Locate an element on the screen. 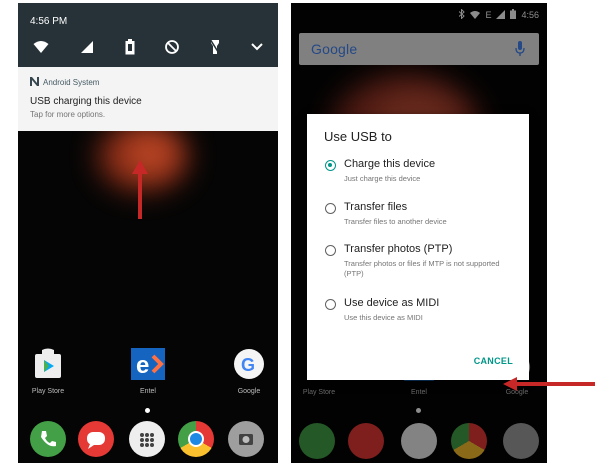 The width and height of the screenshot is (596, 463). app-label: Google is located at coordinates (249, 391).